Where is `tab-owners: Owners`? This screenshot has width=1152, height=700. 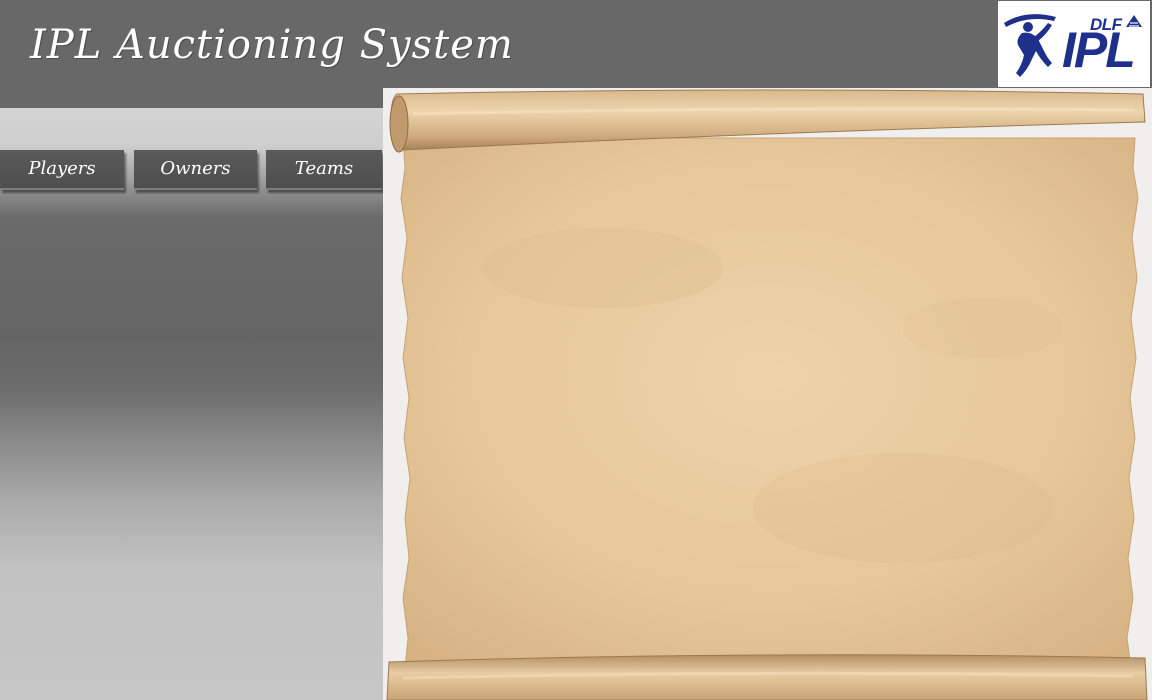
tab-owners: Owners is located at coordinates (195, 170).